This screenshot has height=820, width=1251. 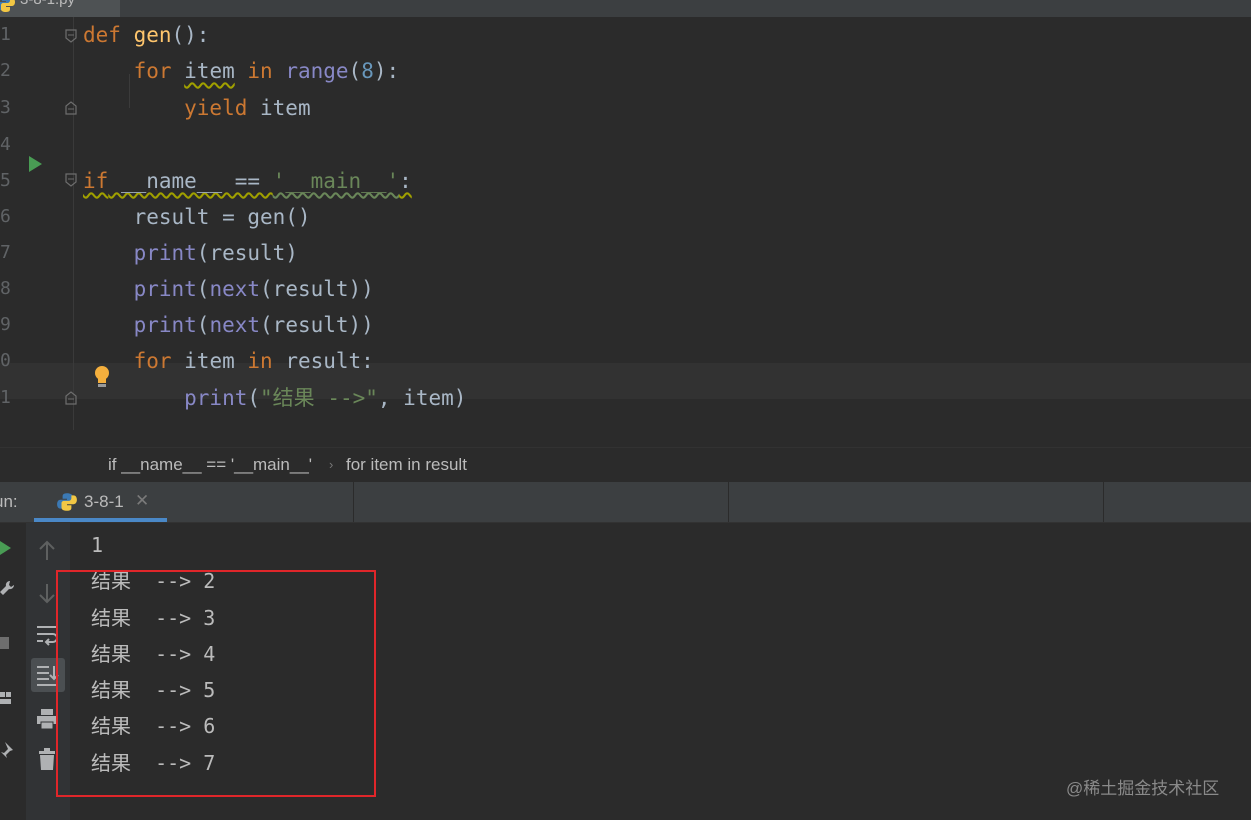 I want to click on run-tool-window-header: un: 3-8-1 ✕, so click(x=625, y=502).